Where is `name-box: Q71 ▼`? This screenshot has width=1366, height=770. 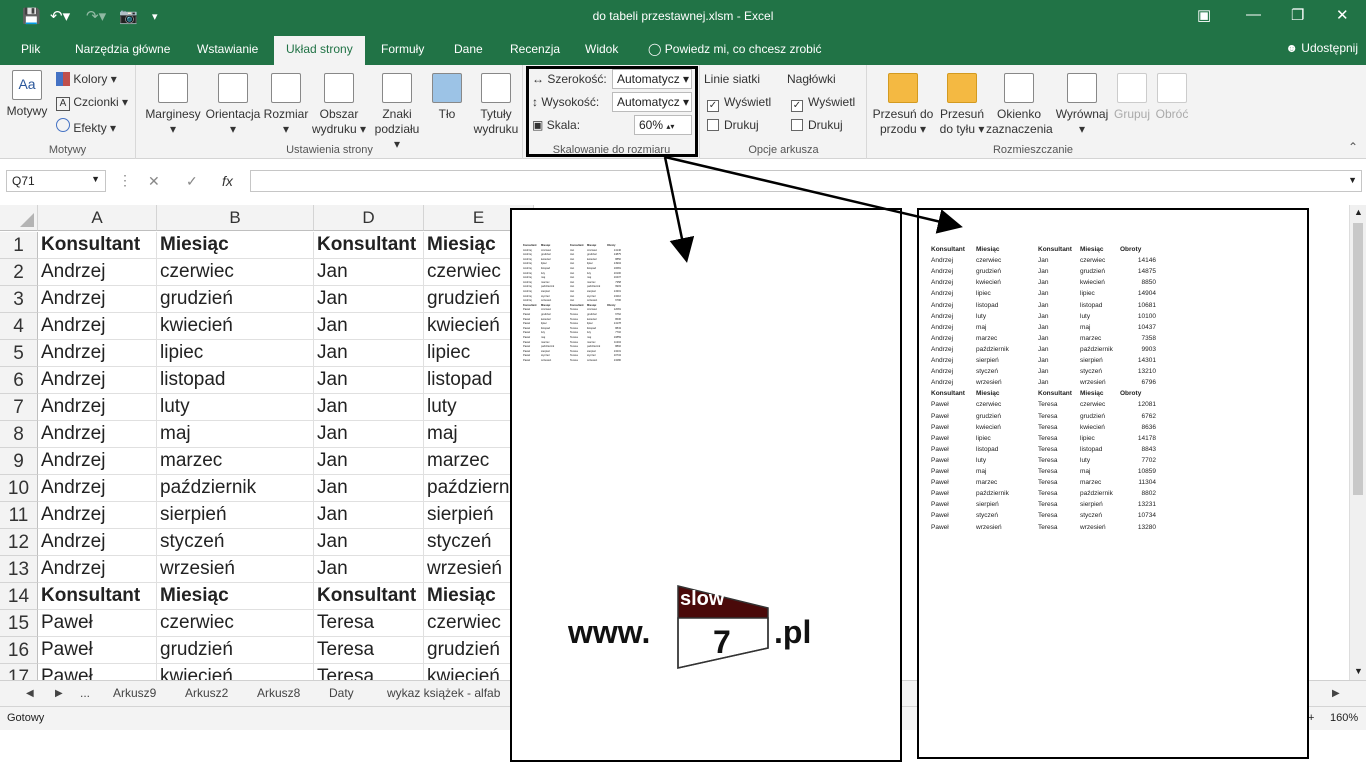
name-box: Q71 ▼ is located at coordinates (56, 181).